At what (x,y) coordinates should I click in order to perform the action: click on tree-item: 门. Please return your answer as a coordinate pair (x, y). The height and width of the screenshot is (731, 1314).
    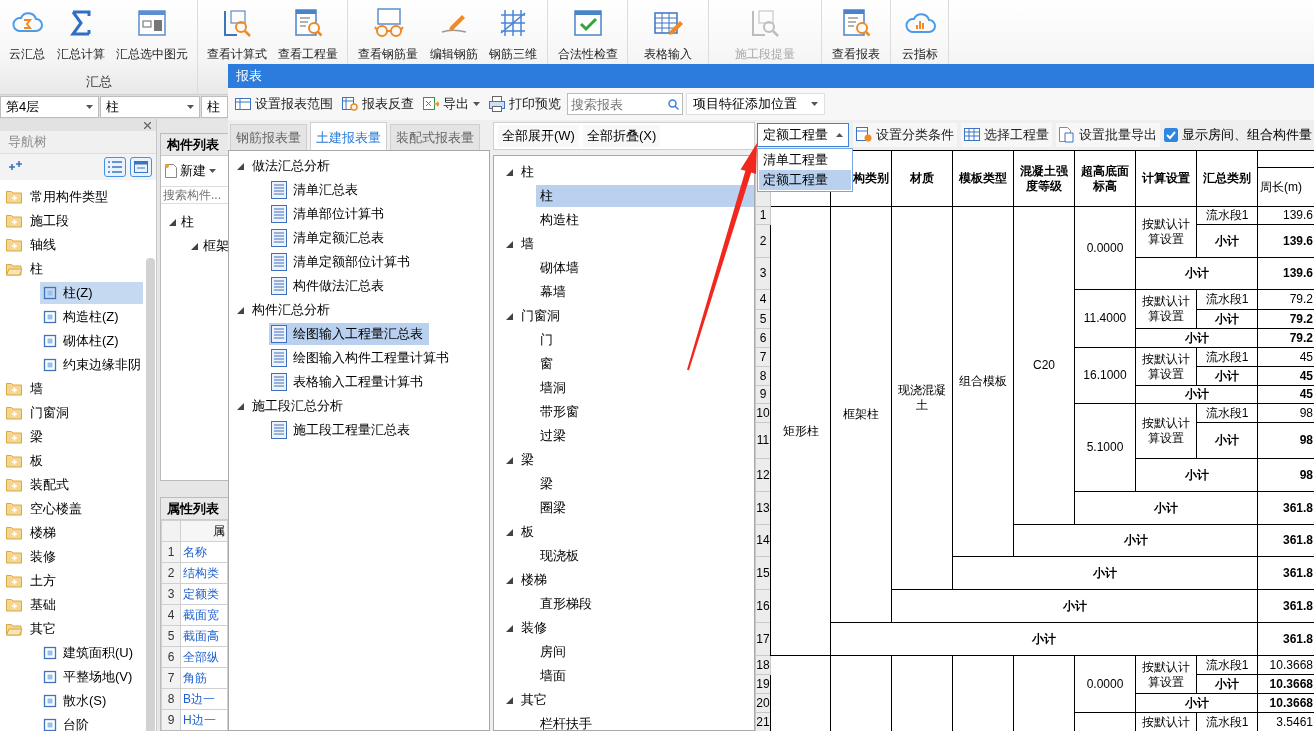
    Looking at the image, I should click on (547, 340).